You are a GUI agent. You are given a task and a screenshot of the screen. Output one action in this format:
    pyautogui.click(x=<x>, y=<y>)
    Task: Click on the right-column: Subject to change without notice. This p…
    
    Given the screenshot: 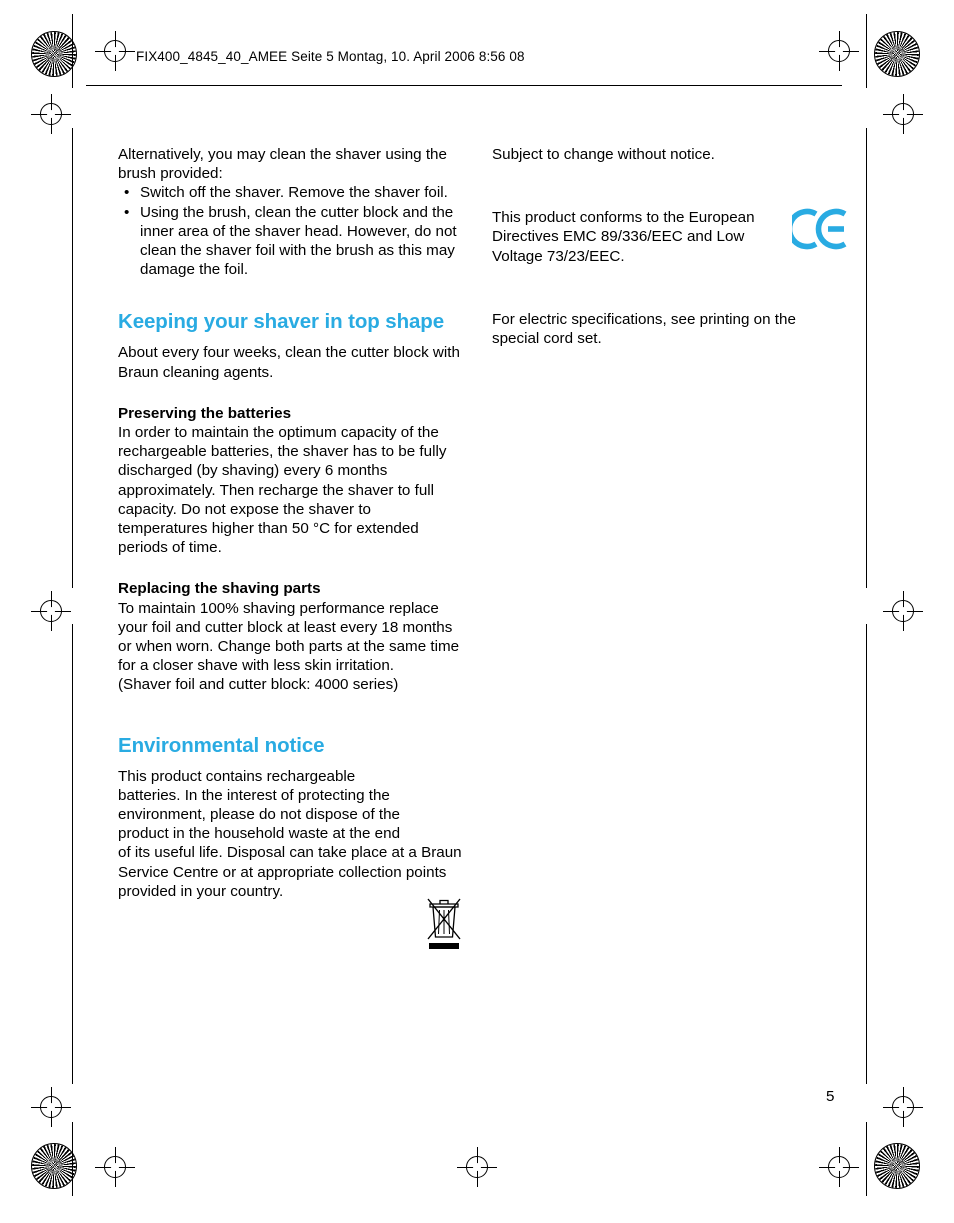 What is the action you would take?
    pyautogui.click(x=664, y=246)
    